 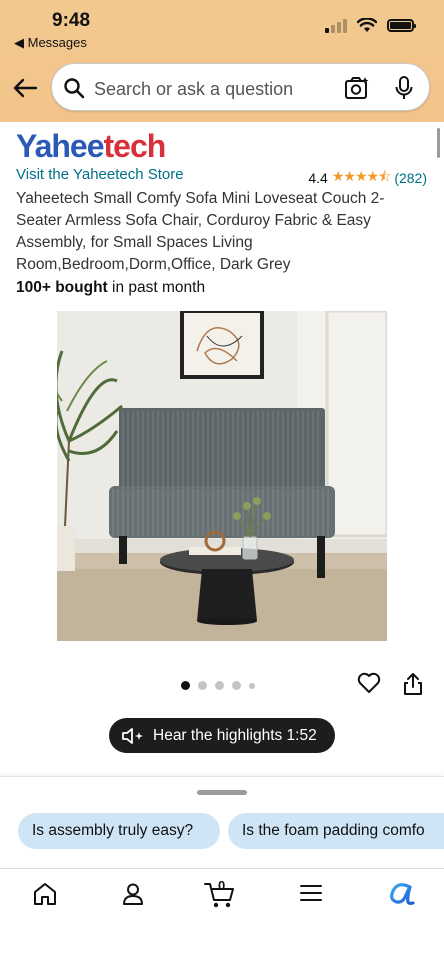 What do you see at coordinates (62, 287) in the screenshot?
I see `bought-count: 100+ bought` at bounding box center [62, 287].